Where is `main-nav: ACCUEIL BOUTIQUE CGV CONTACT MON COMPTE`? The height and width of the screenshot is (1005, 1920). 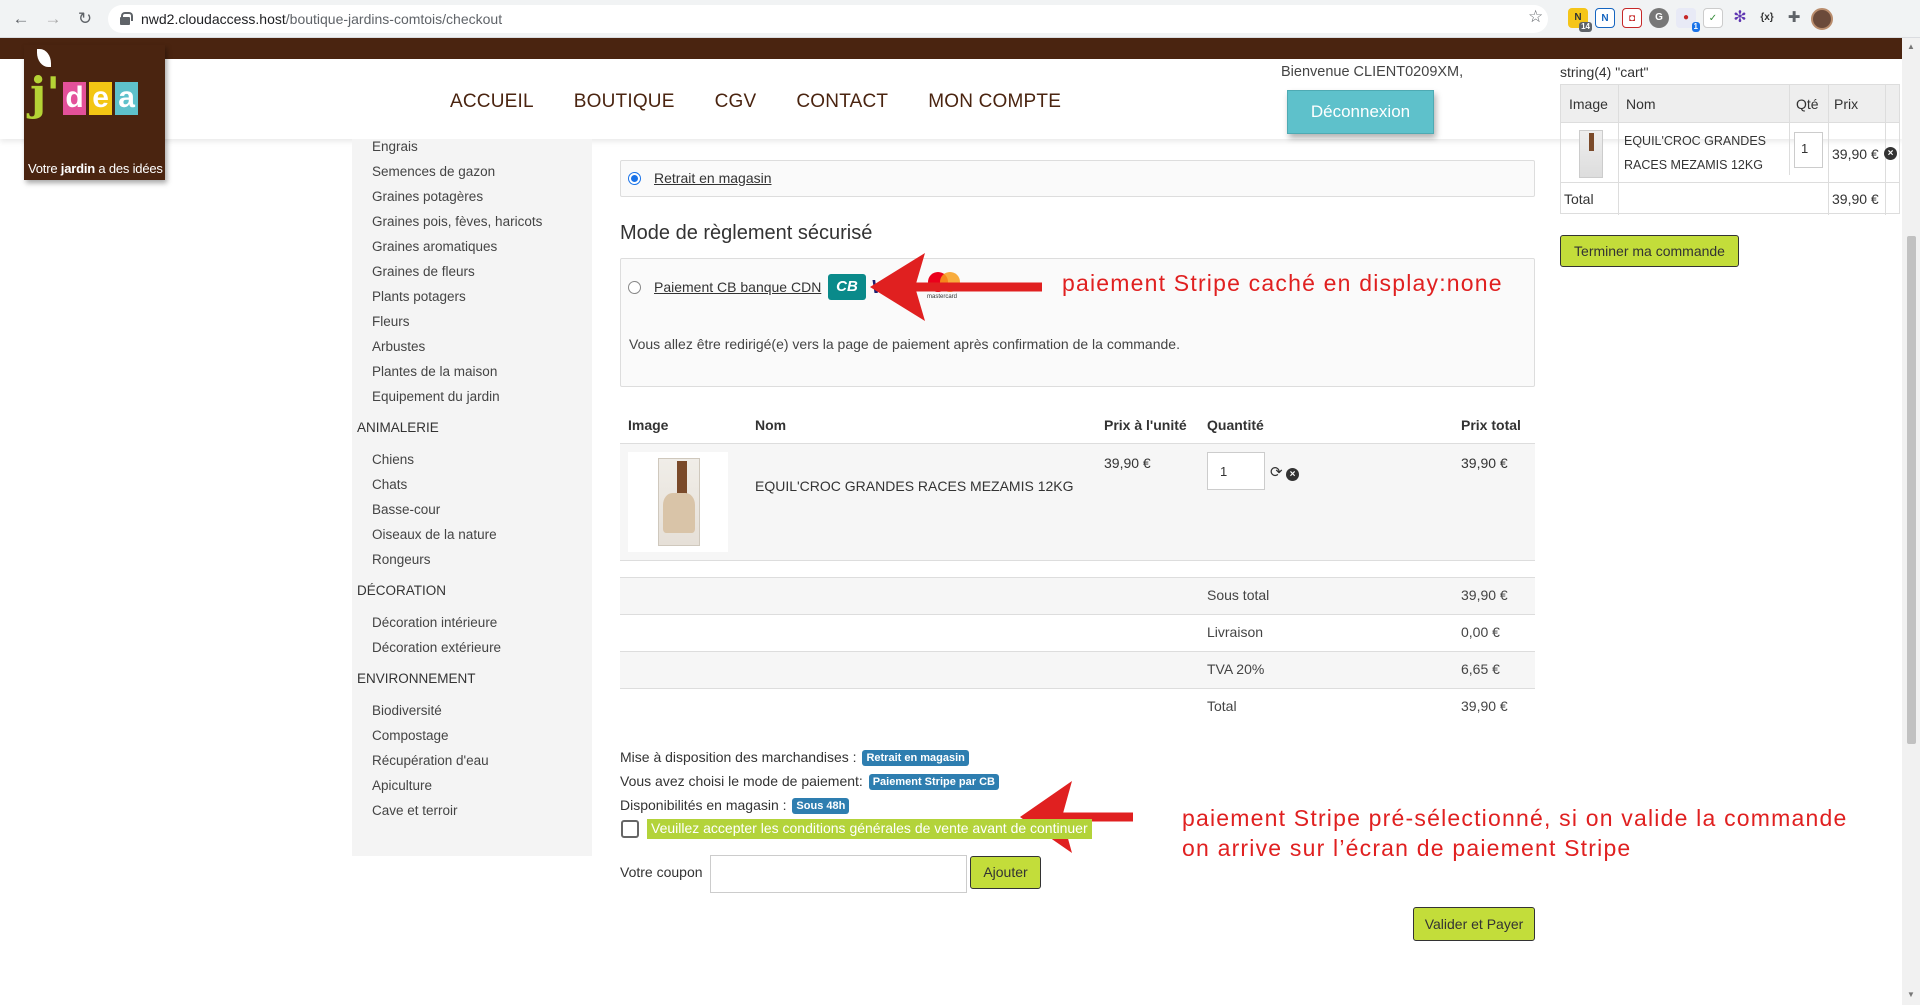
main-nav: ACCUEIL BOUTIQUE CGV CONTACT MON COMPTE is located at coordinates (755, 102).